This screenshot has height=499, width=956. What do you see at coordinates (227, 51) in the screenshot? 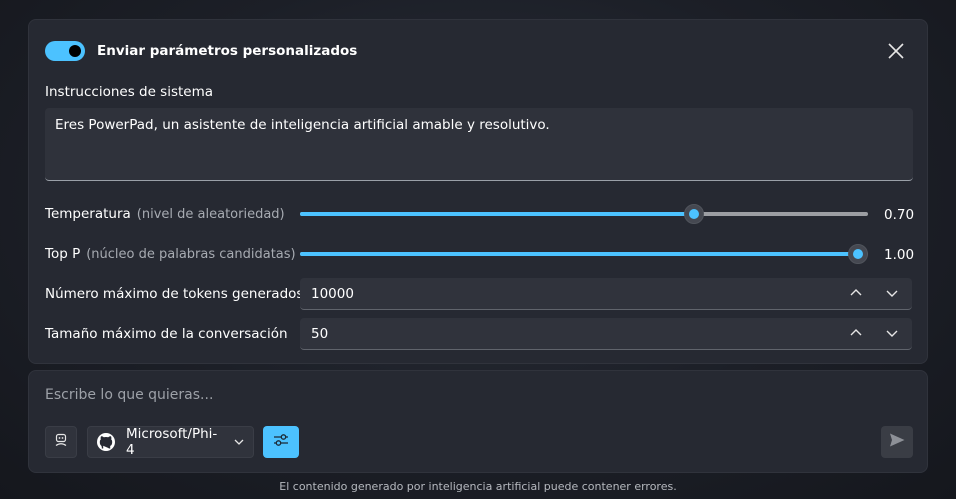
I see `custom-parameters-label: Enviar parámetros personalizados` at bounding box center [227, 51].